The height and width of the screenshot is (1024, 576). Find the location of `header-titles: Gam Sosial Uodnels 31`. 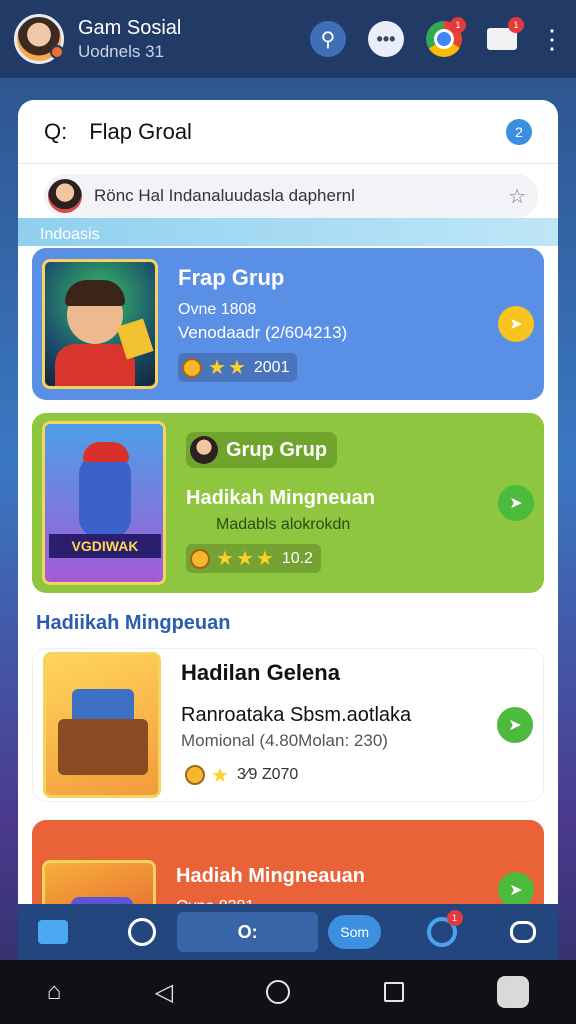

header-titles: Gam Sosial Uodnels 31 is located at coordinates (129, 39).